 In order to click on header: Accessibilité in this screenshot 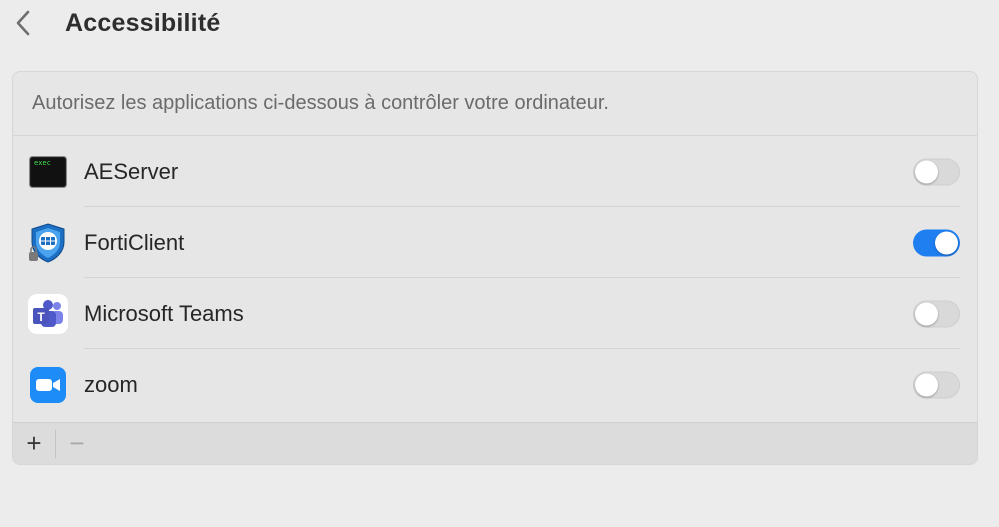, I will do `click(499, 25)`.